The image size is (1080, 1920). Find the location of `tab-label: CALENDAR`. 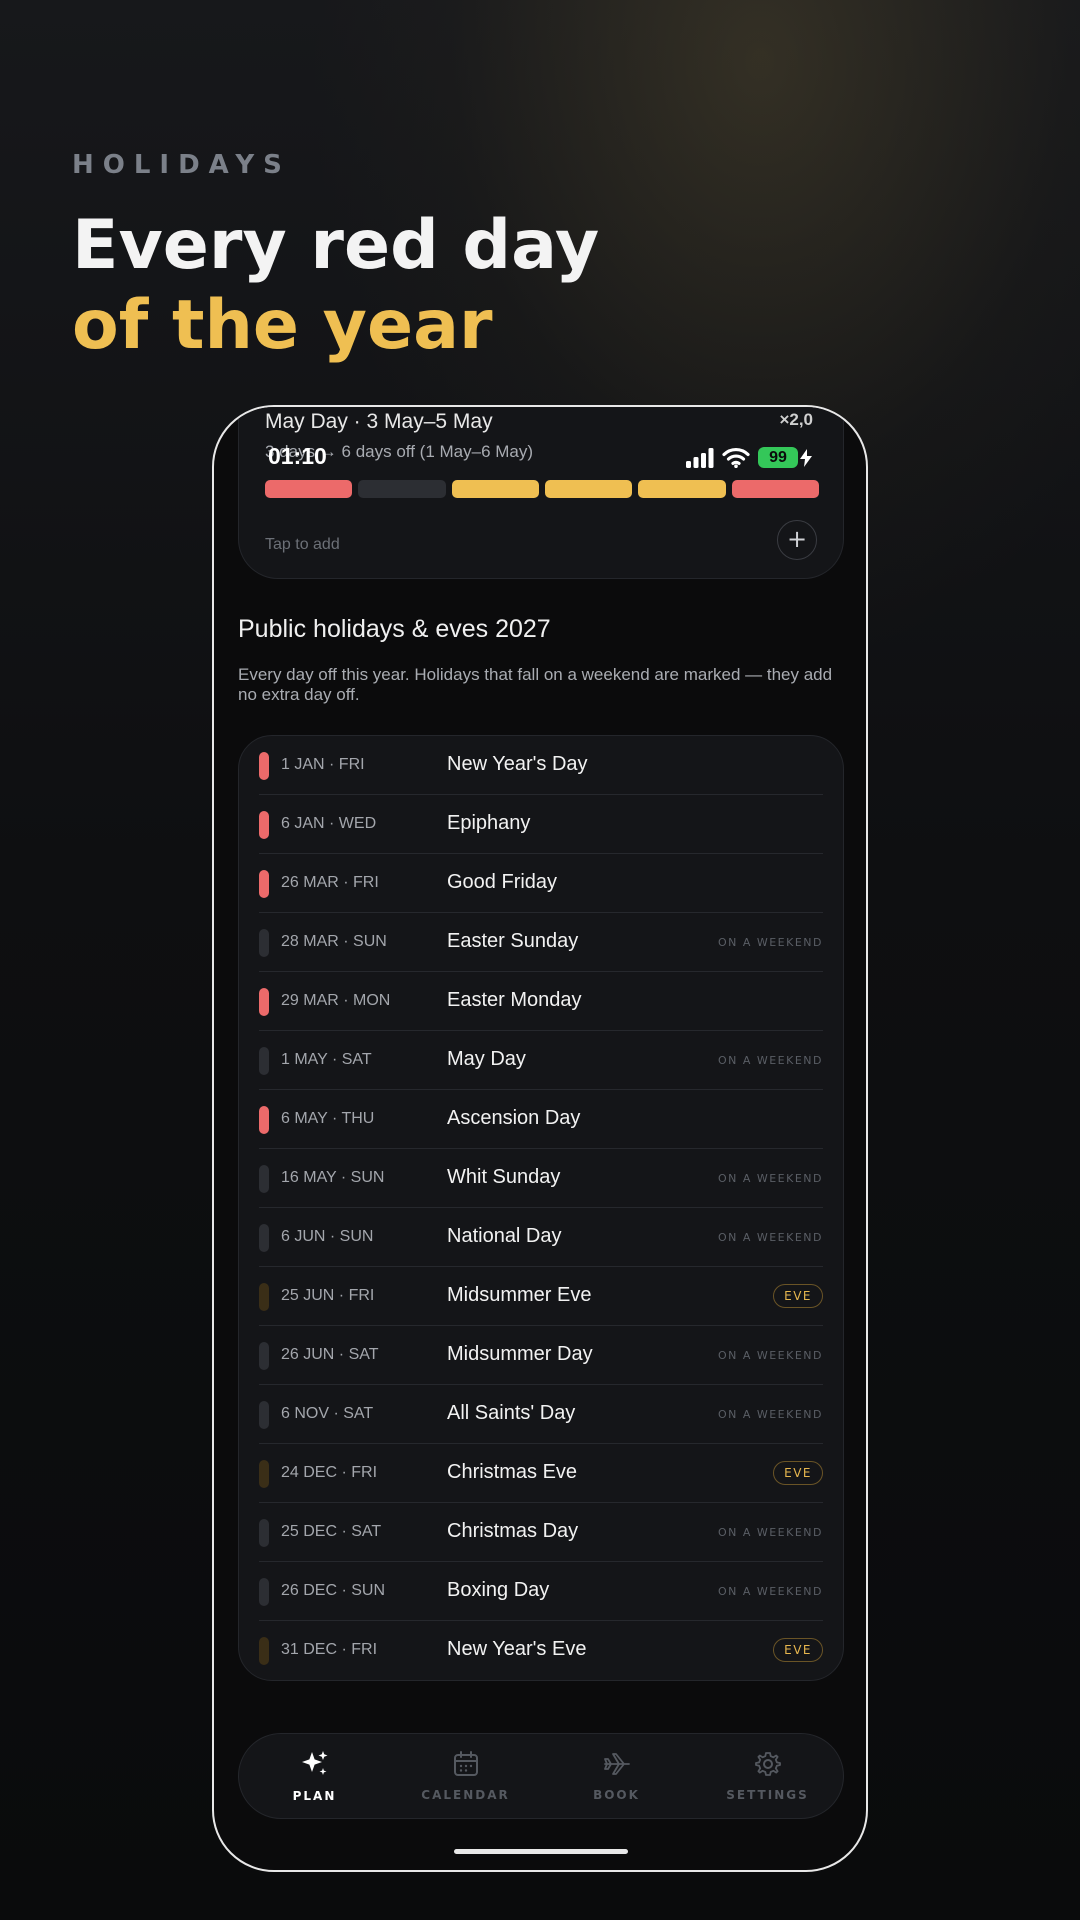

tab-label: CALENDAR is located at coordinates (465, 1795).